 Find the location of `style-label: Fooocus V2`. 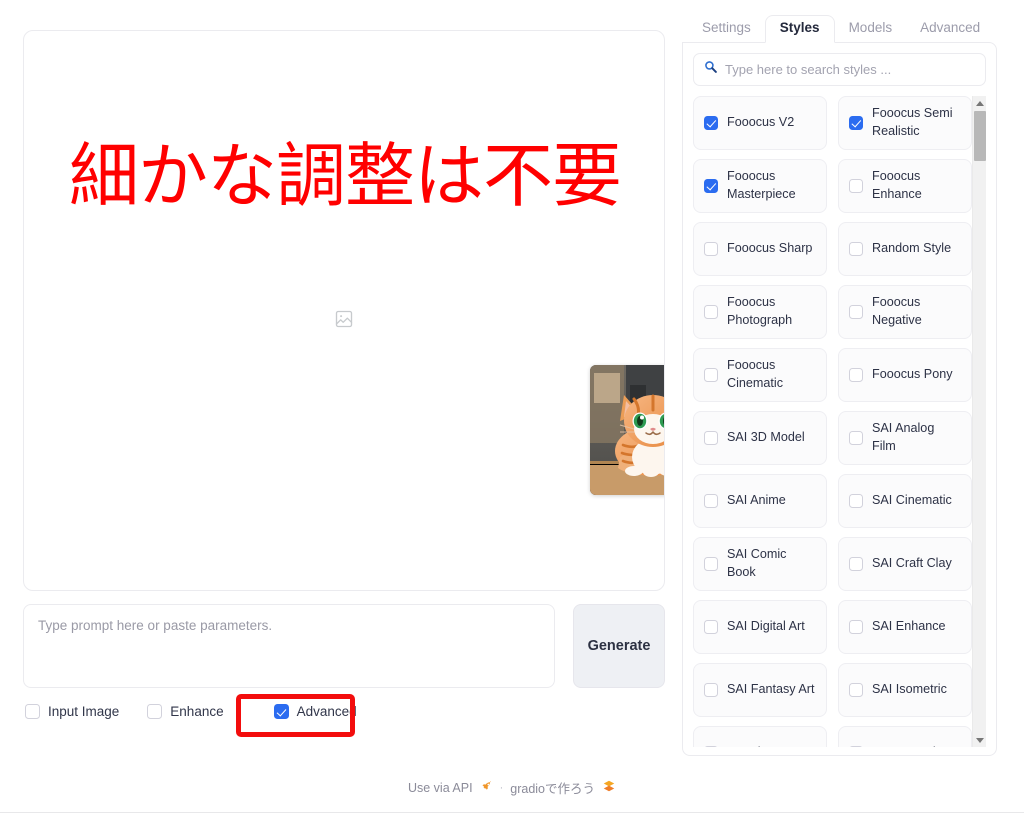

style-label: Fooocus V2 is located at coordinates (761, 122).